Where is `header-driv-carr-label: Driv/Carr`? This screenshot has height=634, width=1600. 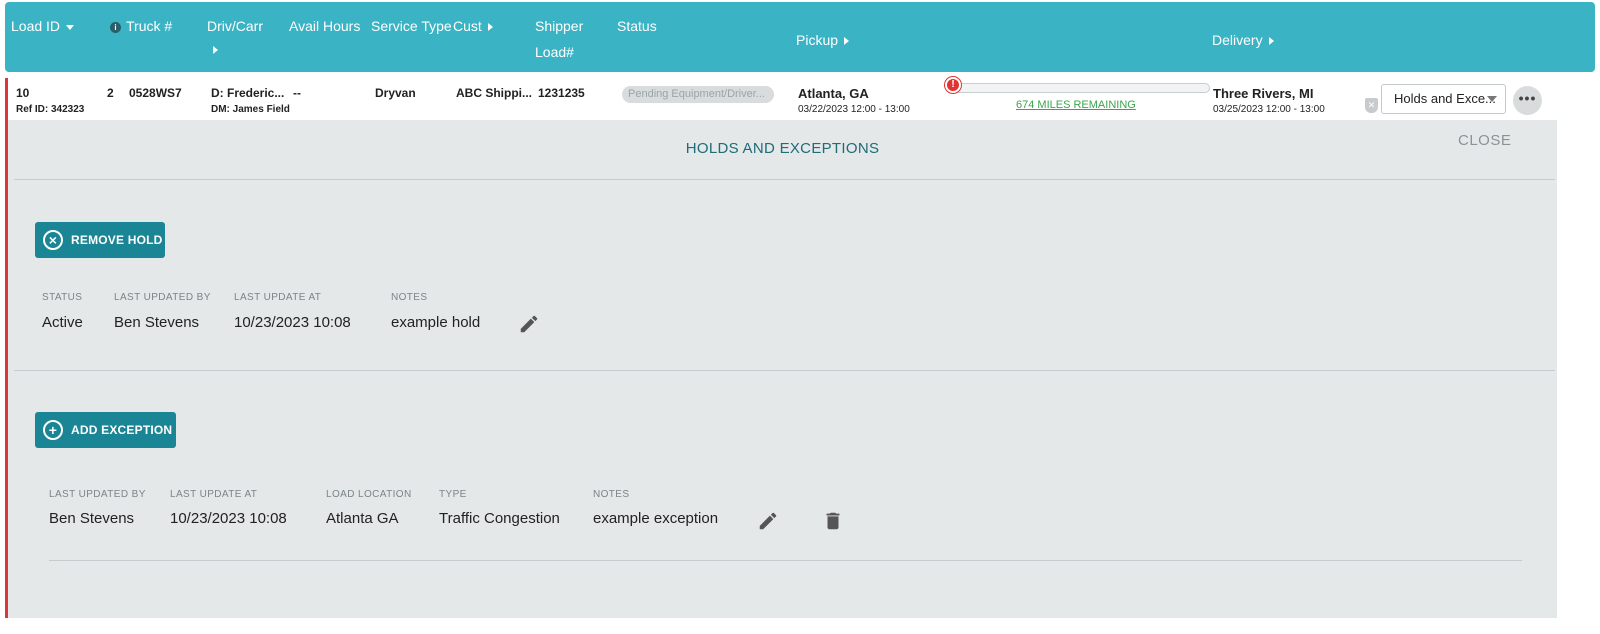
header-driv-carr-label: Driv/Carr is located at coordinates (235, 26).